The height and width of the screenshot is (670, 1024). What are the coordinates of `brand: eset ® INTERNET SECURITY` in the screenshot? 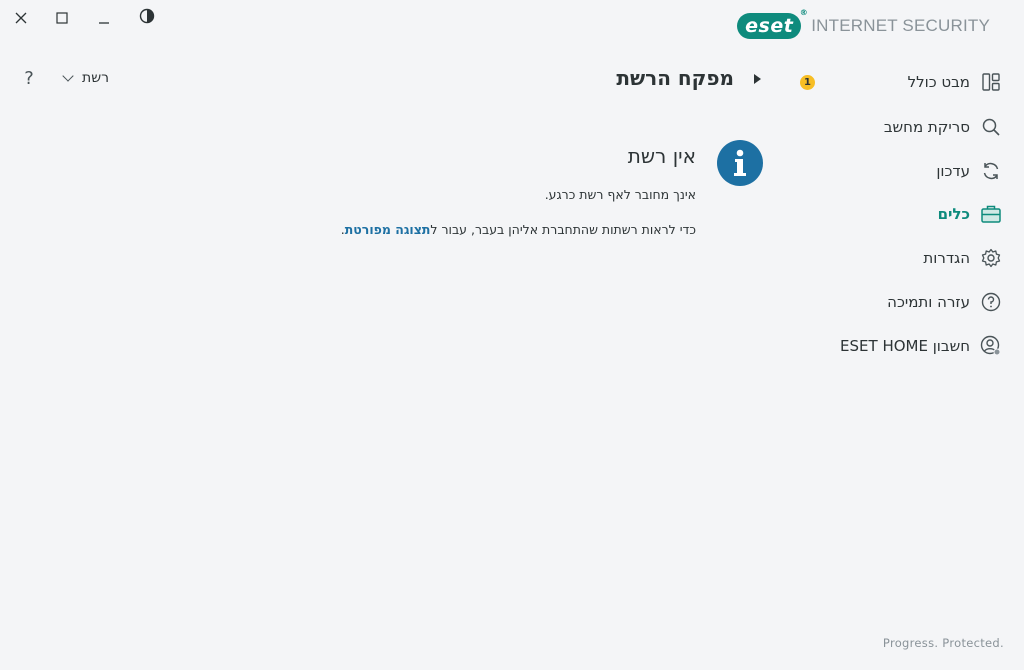 It's located at (863, 25).